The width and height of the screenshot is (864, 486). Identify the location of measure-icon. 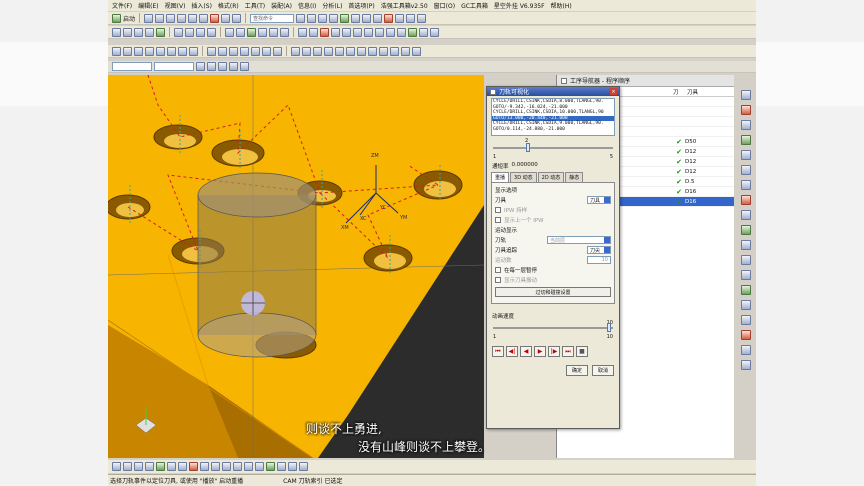
(411, 18).